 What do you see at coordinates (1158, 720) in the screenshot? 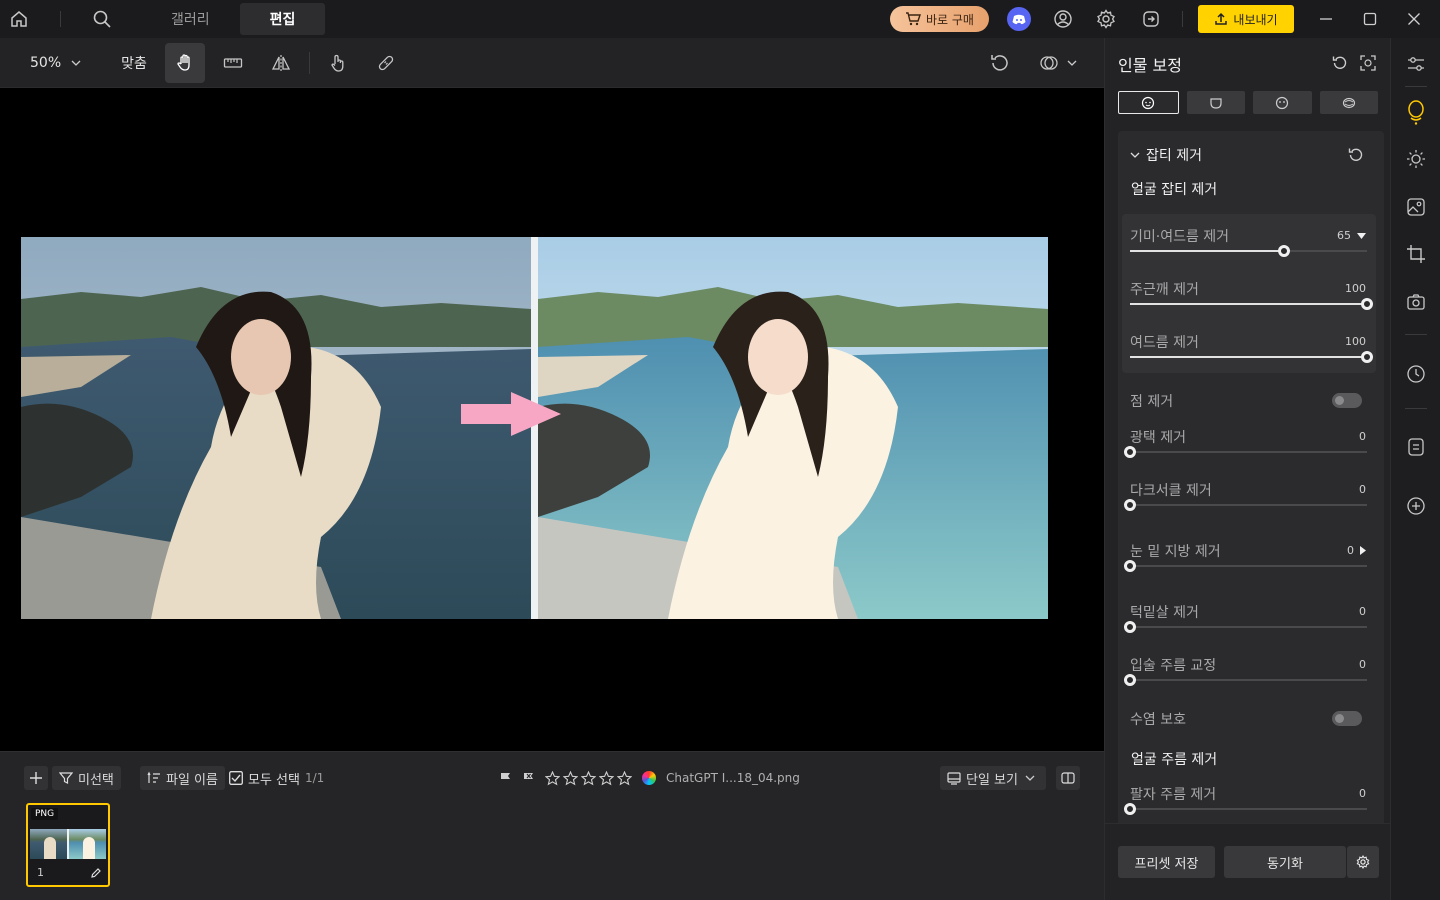
I see `toggle-label: 수염 보호` at bounding box center [1158, 720].